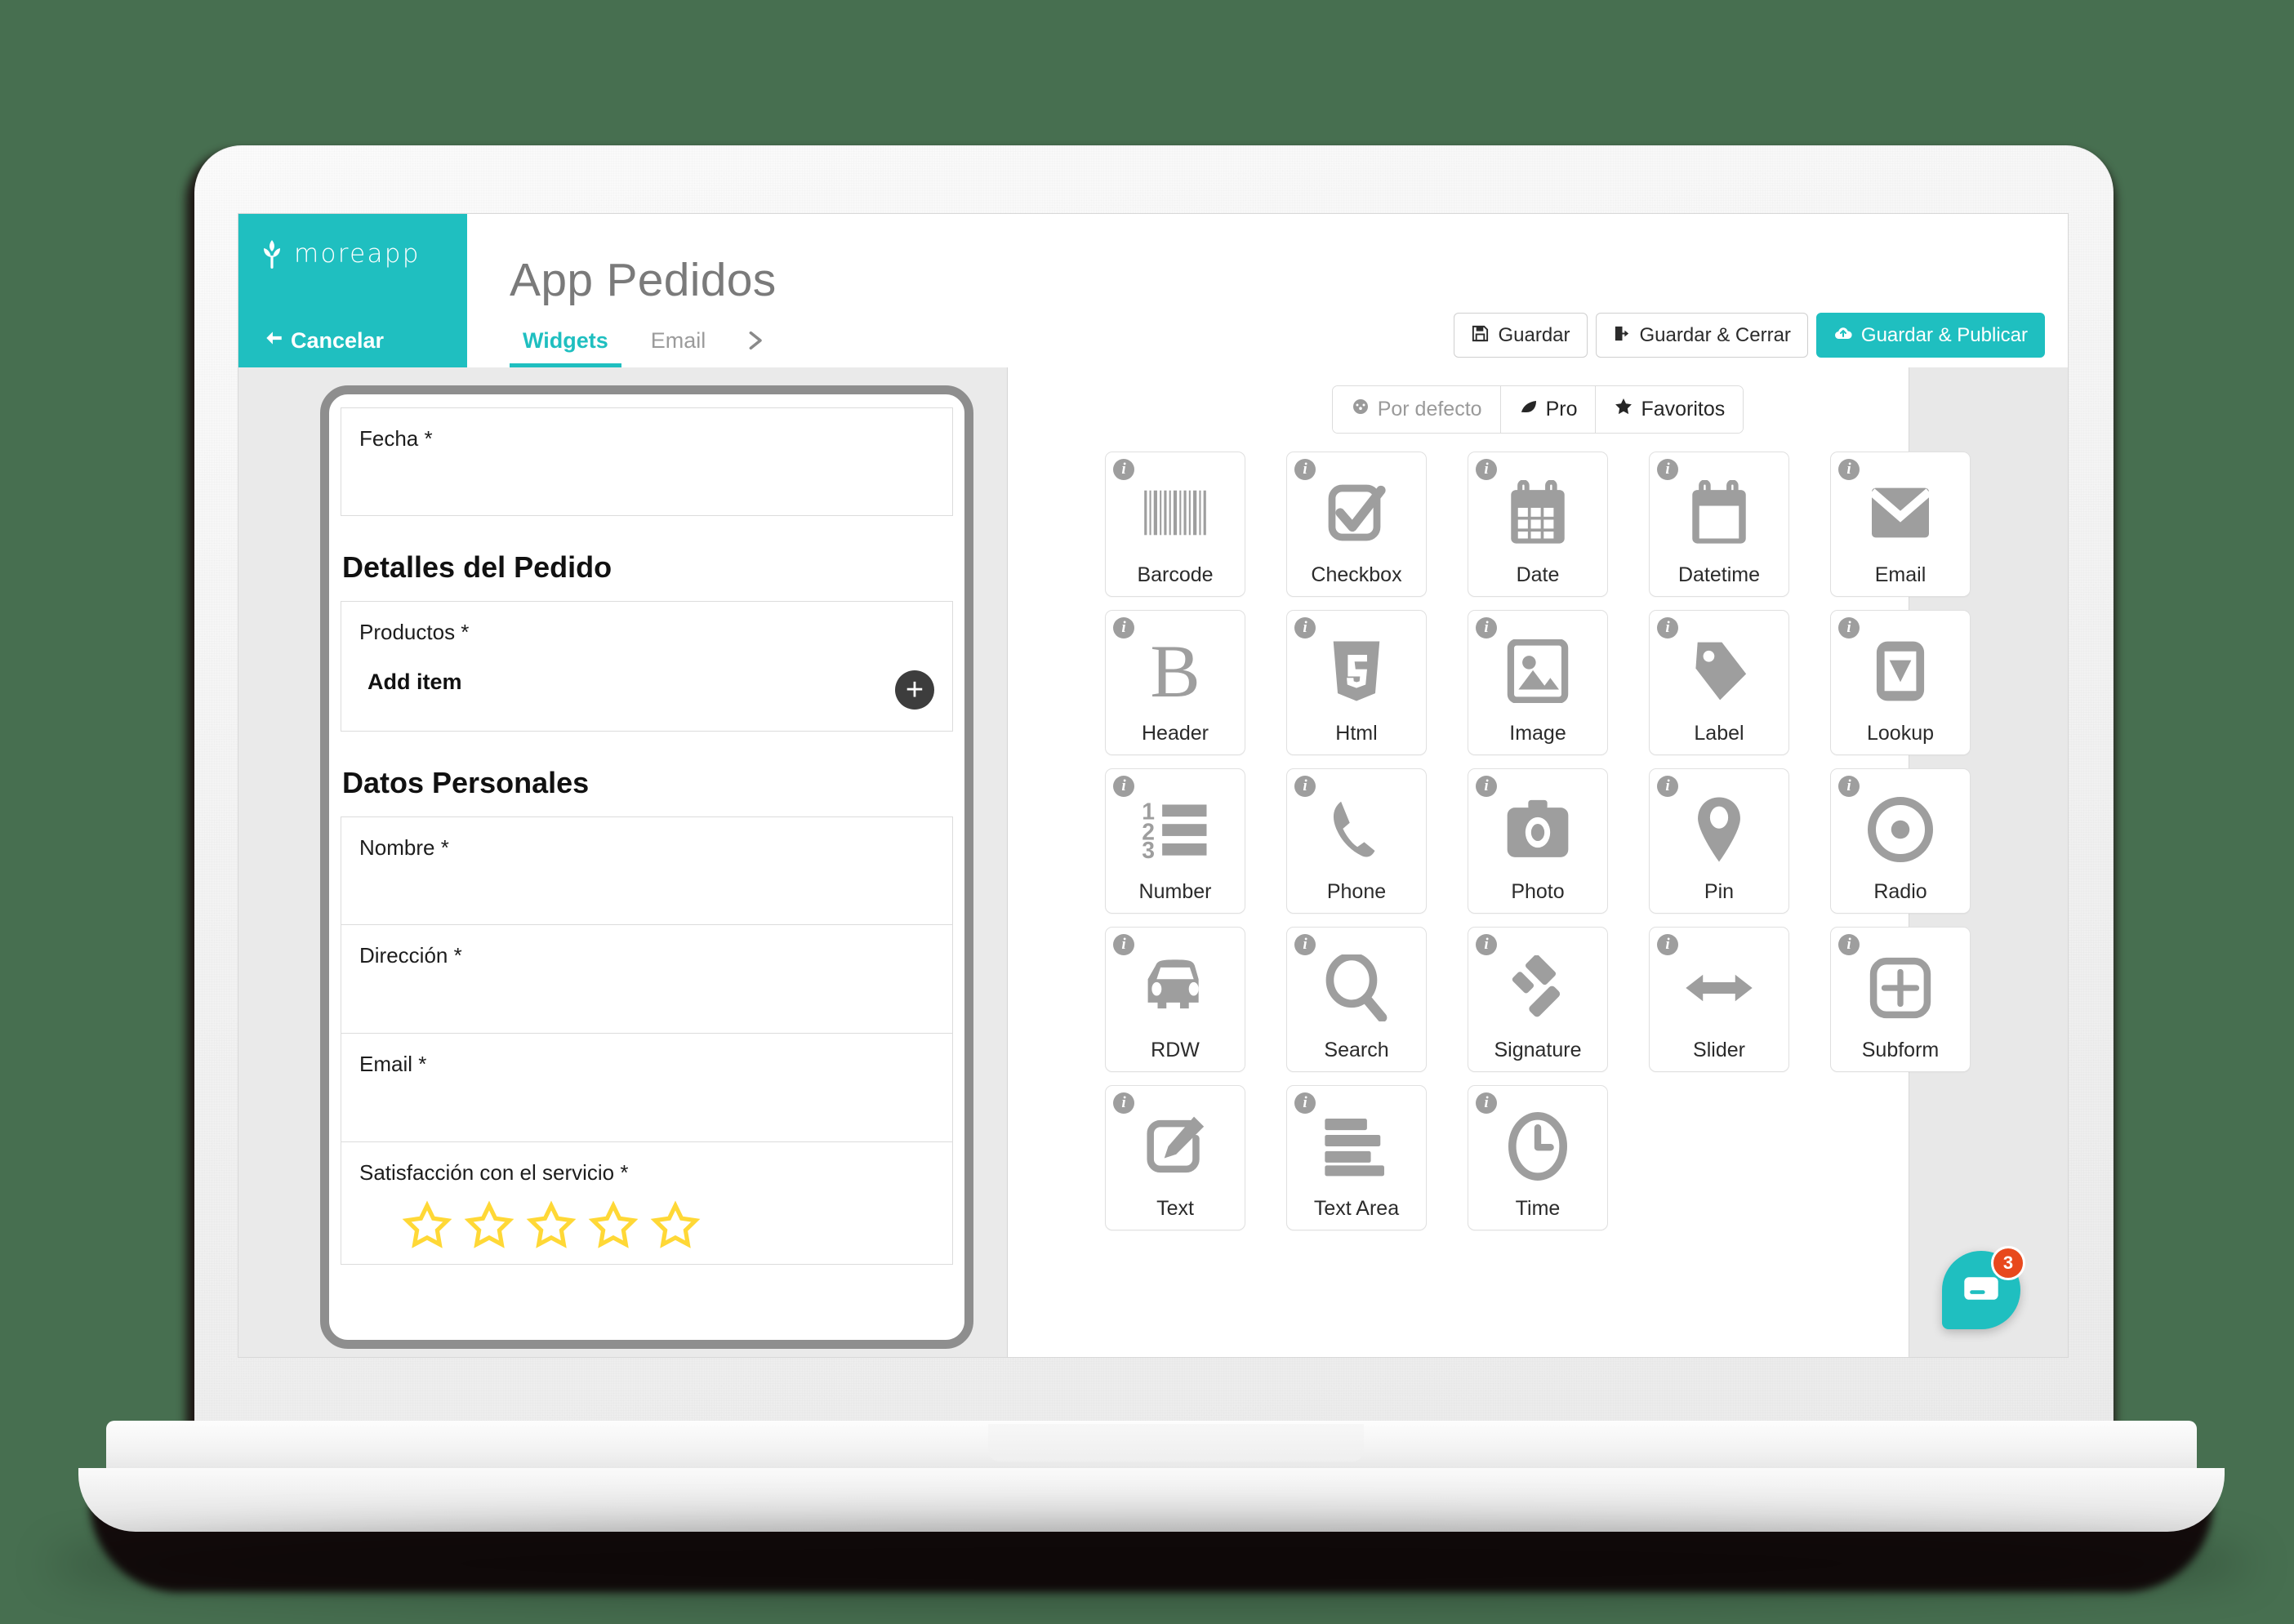  What do you see at coordinates (1901, 671) in the screenshot?
I see `dropdown-icon` at bounding box center [1901, 671].